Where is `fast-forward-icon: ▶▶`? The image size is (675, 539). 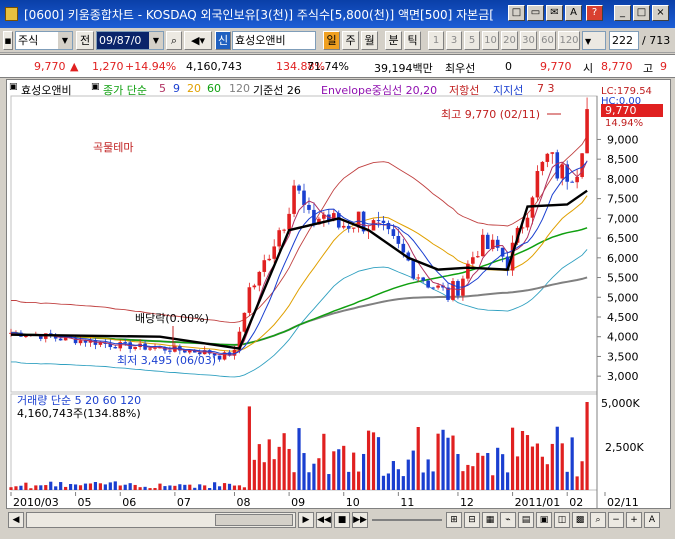 fast-forward-icon: ▶▶ is located at coordinates (360, 520).